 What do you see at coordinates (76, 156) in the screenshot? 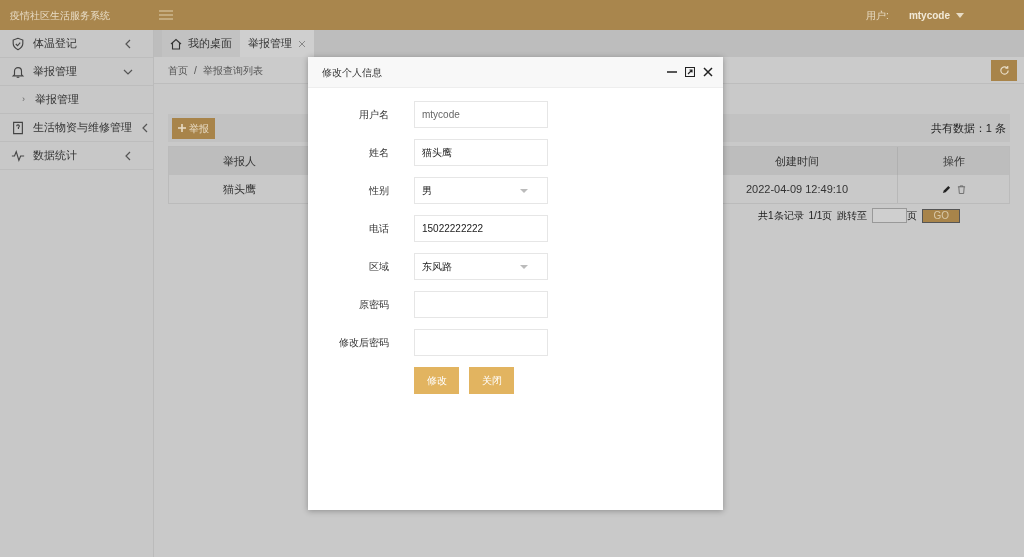
I see `sidebar-item: 数据统计` at bounding box center [76, 156].